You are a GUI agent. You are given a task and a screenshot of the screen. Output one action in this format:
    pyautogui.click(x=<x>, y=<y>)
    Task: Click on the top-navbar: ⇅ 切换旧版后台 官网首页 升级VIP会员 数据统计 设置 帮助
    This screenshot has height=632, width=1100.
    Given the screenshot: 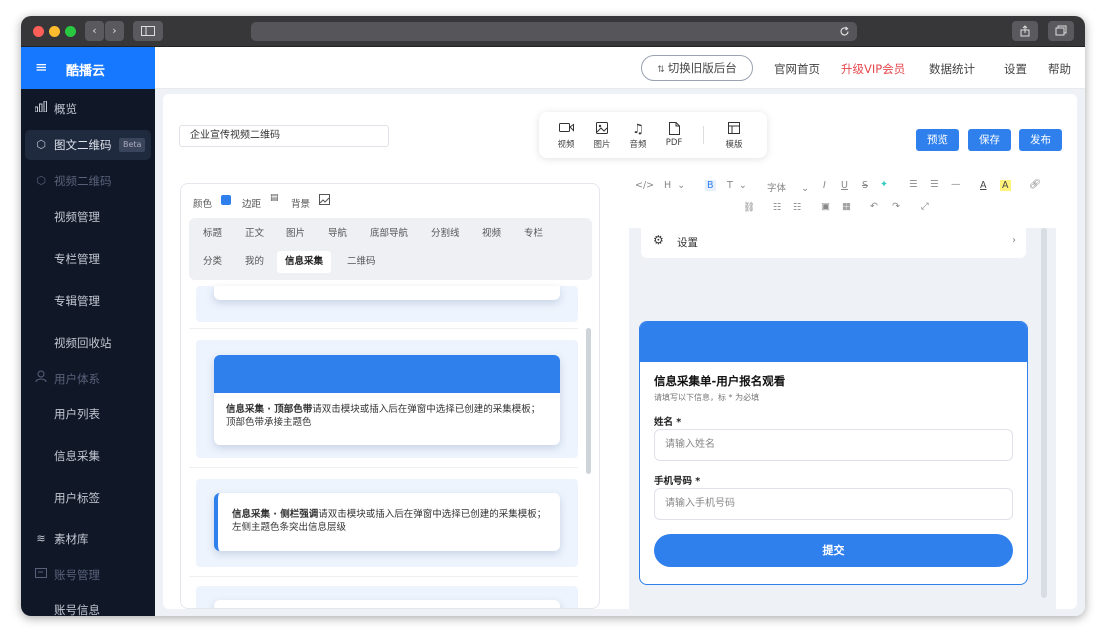 What is the action you would take?
    pyautogui.click(x=620, y=68)
    